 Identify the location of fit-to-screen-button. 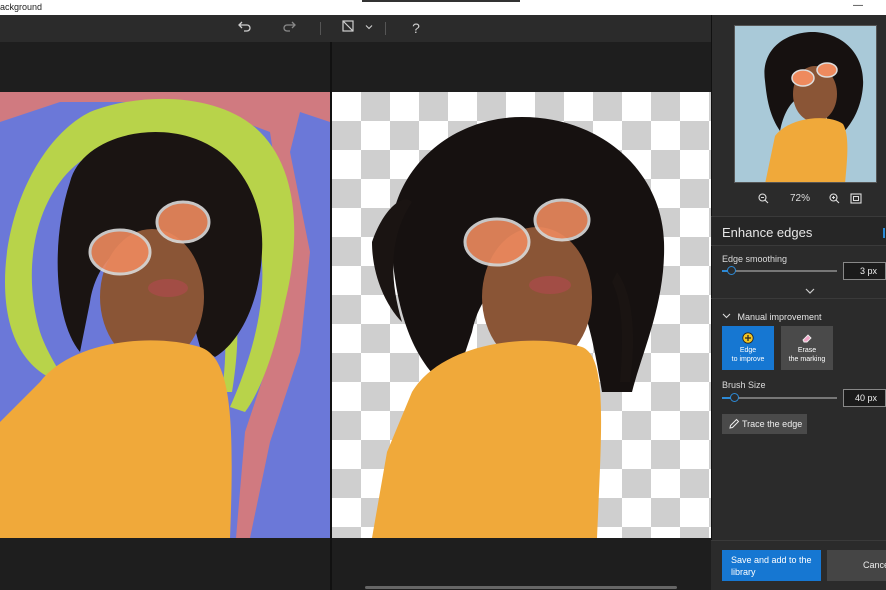
(856, 200).